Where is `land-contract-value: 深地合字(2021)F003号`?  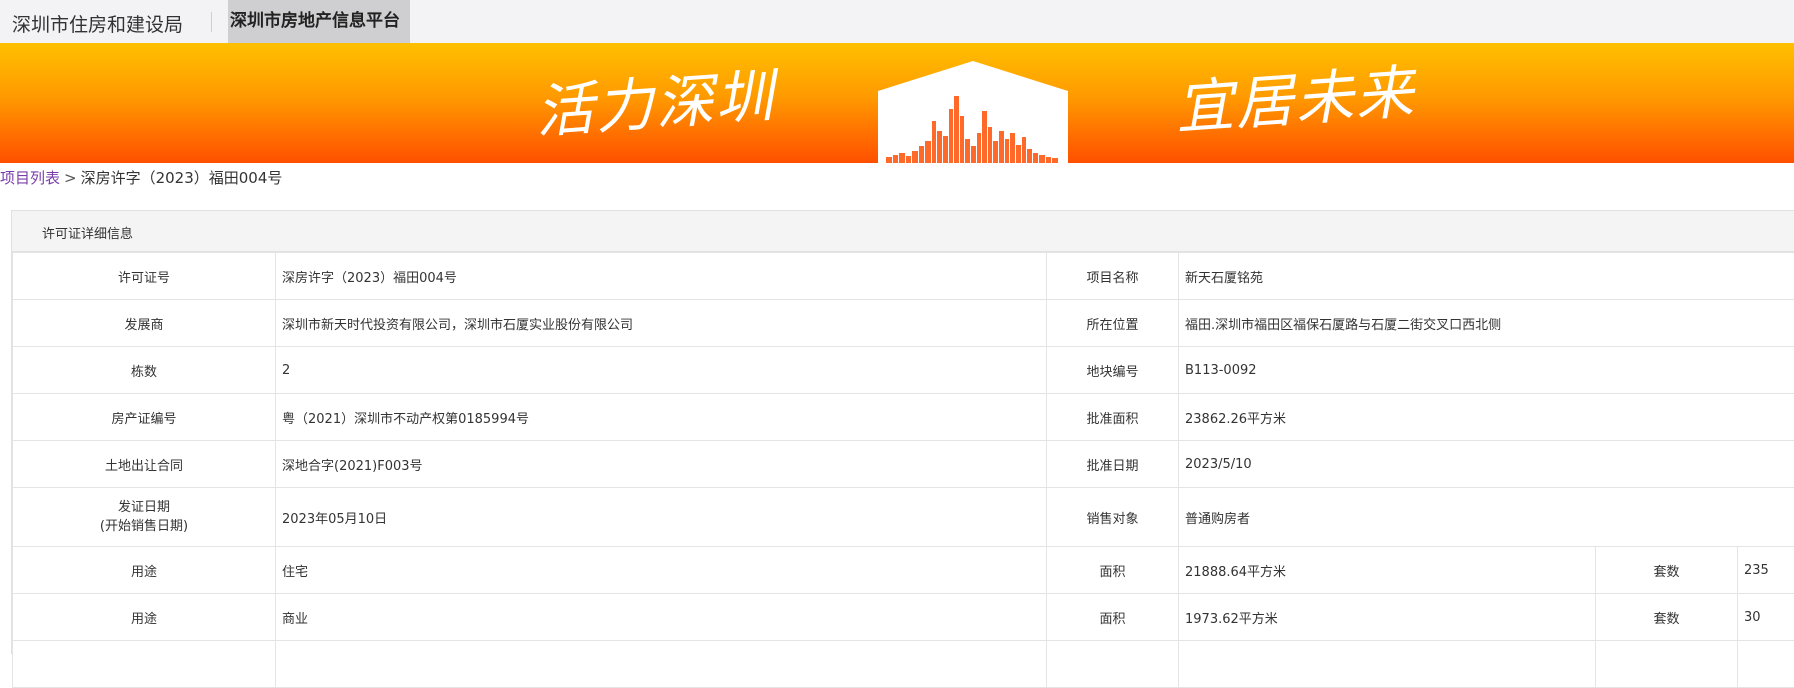
land-contract-value: 深地合字(2021)F003号 is located at coordinates (661, 464).